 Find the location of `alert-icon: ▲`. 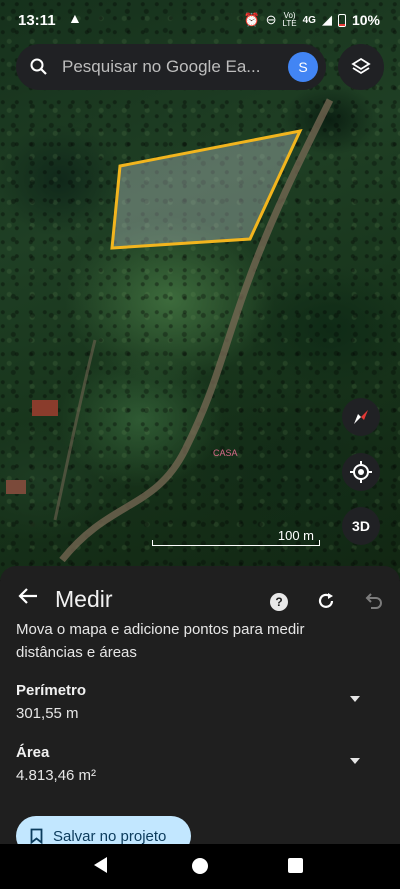

alert-icon: ▲ is located at coordinates (75, 18).